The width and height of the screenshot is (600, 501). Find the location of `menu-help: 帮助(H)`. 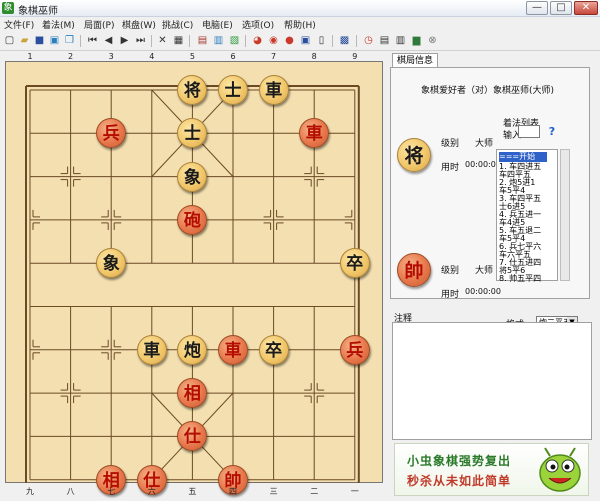

menu-help: 帮助(H) is located at coordinates (300, 24).